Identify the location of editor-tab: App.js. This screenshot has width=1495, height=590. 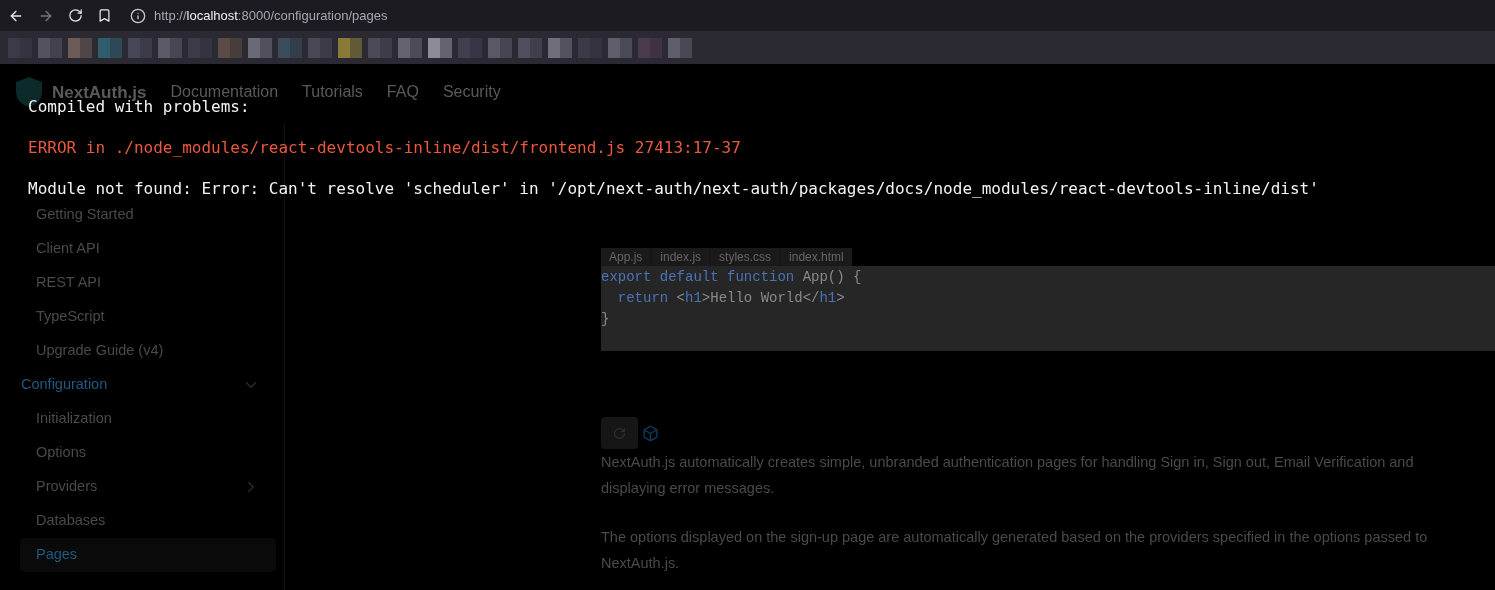
(626, 257).